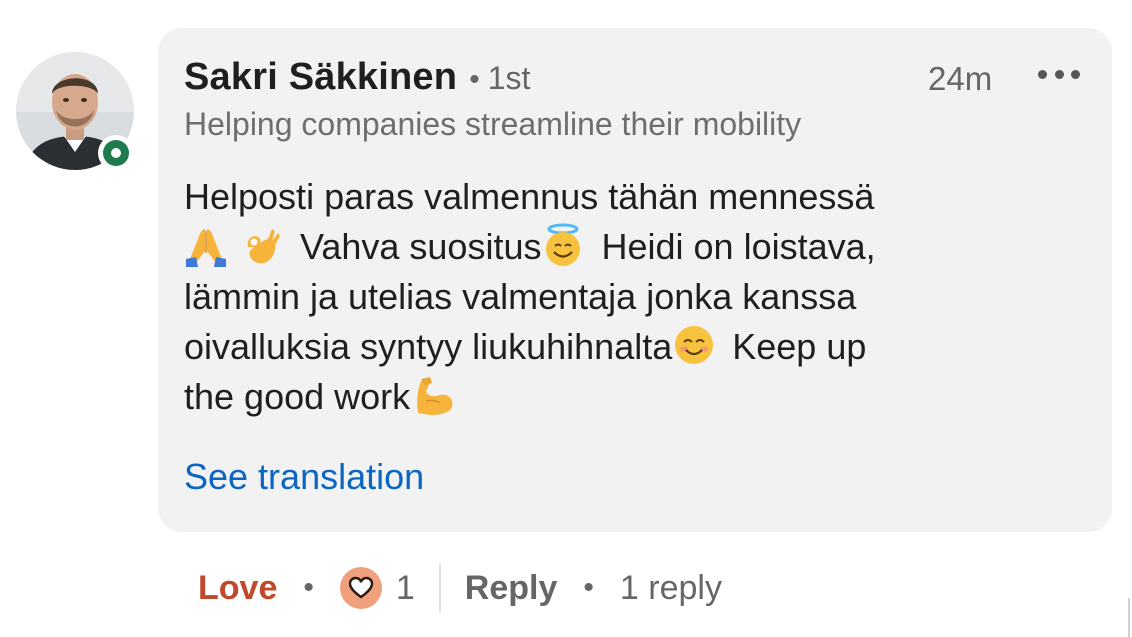 Image resolution: width=1132 pixels, height=637 pixels. I want to click on scroll-indicator, so click(1129, 617).